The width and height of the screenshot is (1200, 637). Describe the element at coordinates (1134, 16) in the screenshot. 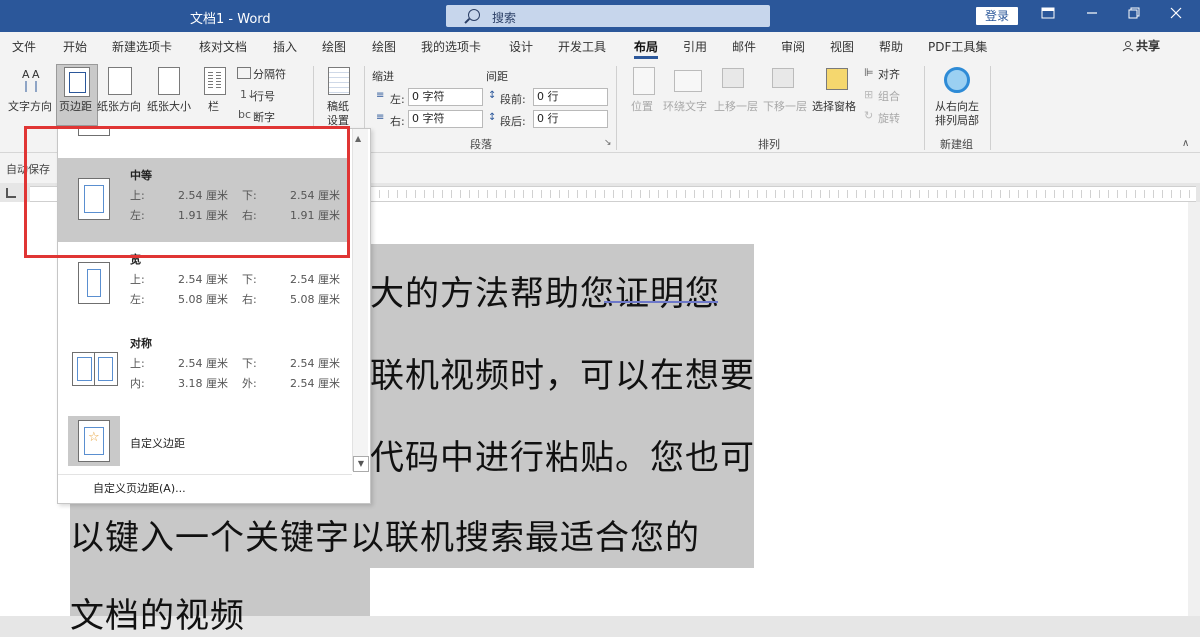

I see `restore-icon` at that location.